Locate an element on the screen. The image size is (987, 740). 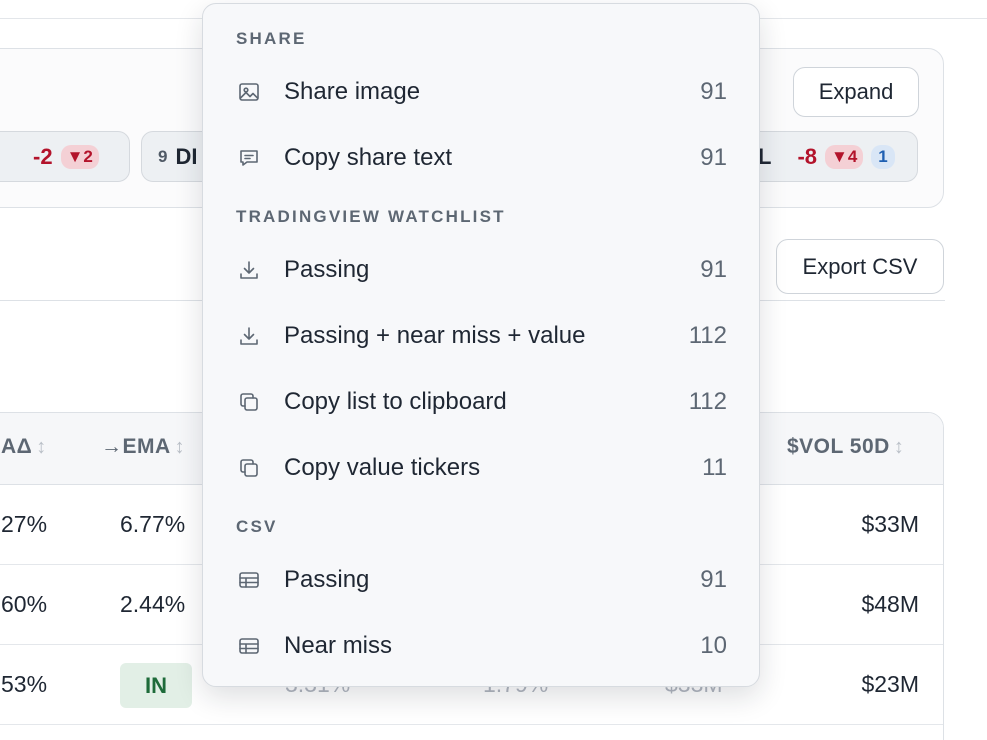
table-cell: $23M is located at coordinates (890, 684).